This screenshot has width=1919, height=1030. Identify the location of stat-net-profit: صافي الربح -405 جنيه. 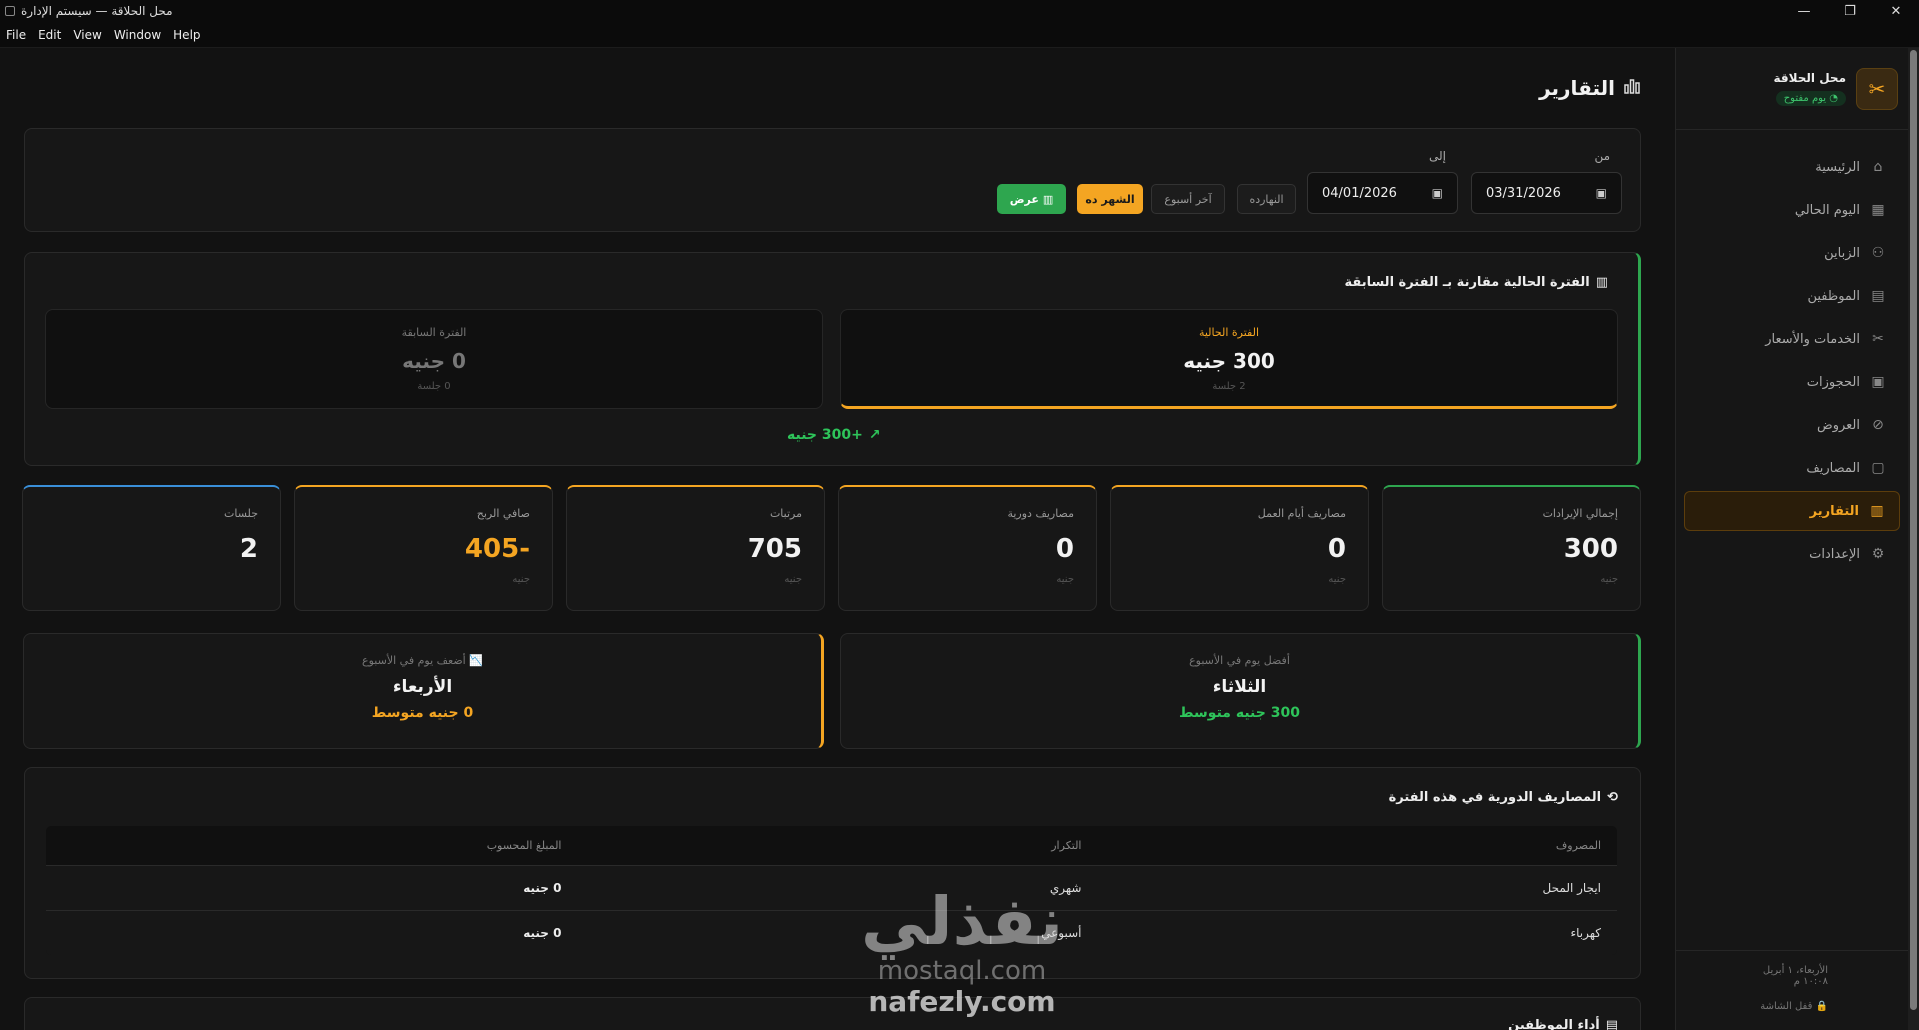
(423, 548).